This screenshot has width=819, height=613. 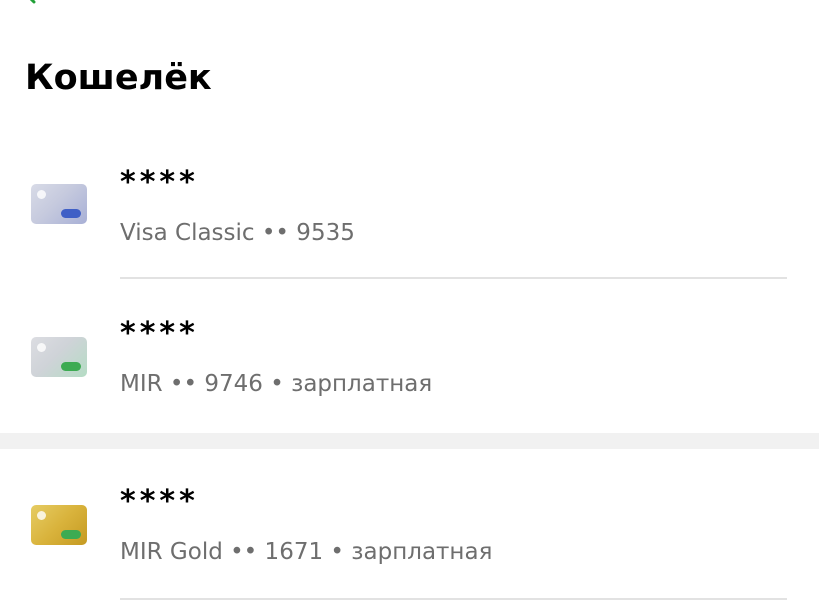 What do you see at coordinates (409, 7) in the screenshot?
I see `top-navigation-bar` at bounding box center [409, 7].